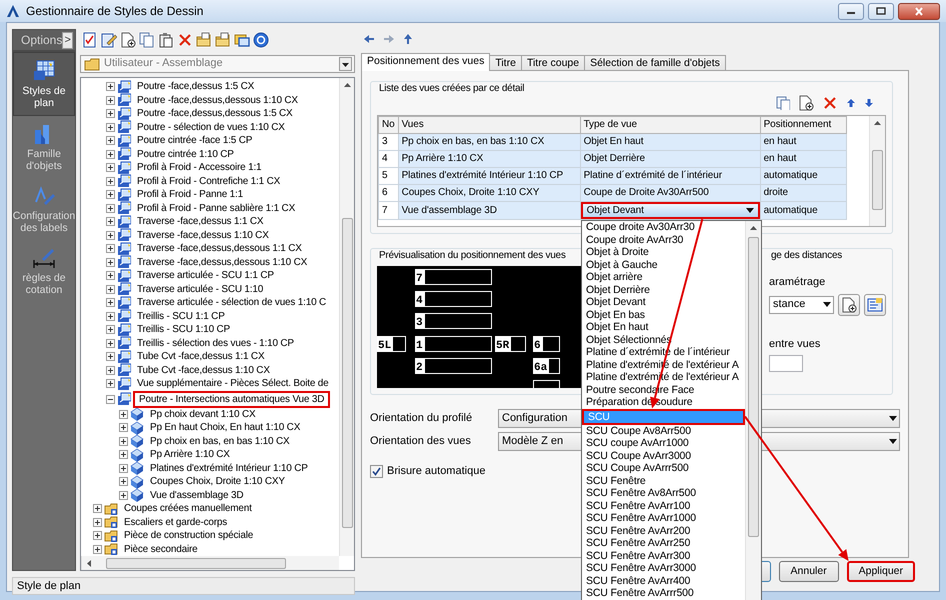  Describe the element at coordinates (803, 125) in the screenshot. I see `column-header: Positionnement` at that location.